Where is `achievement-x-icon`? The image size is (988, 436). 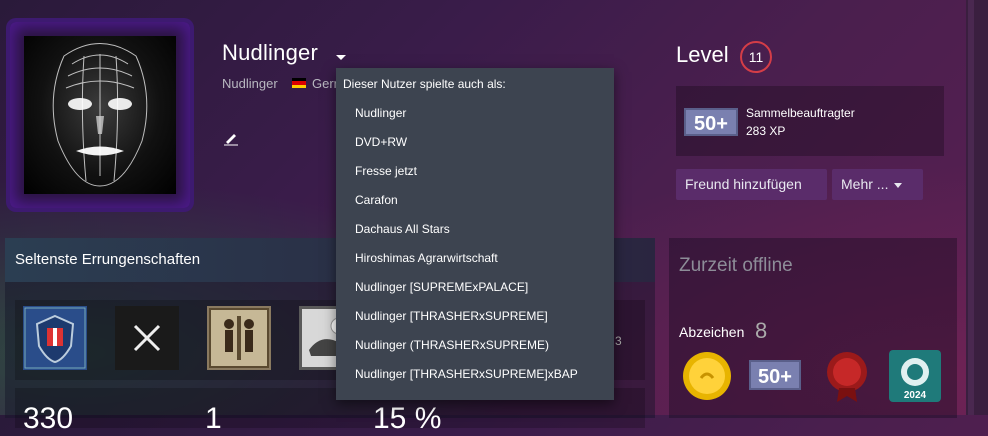
achievement-x-icon is located at coordinates (147, 338).